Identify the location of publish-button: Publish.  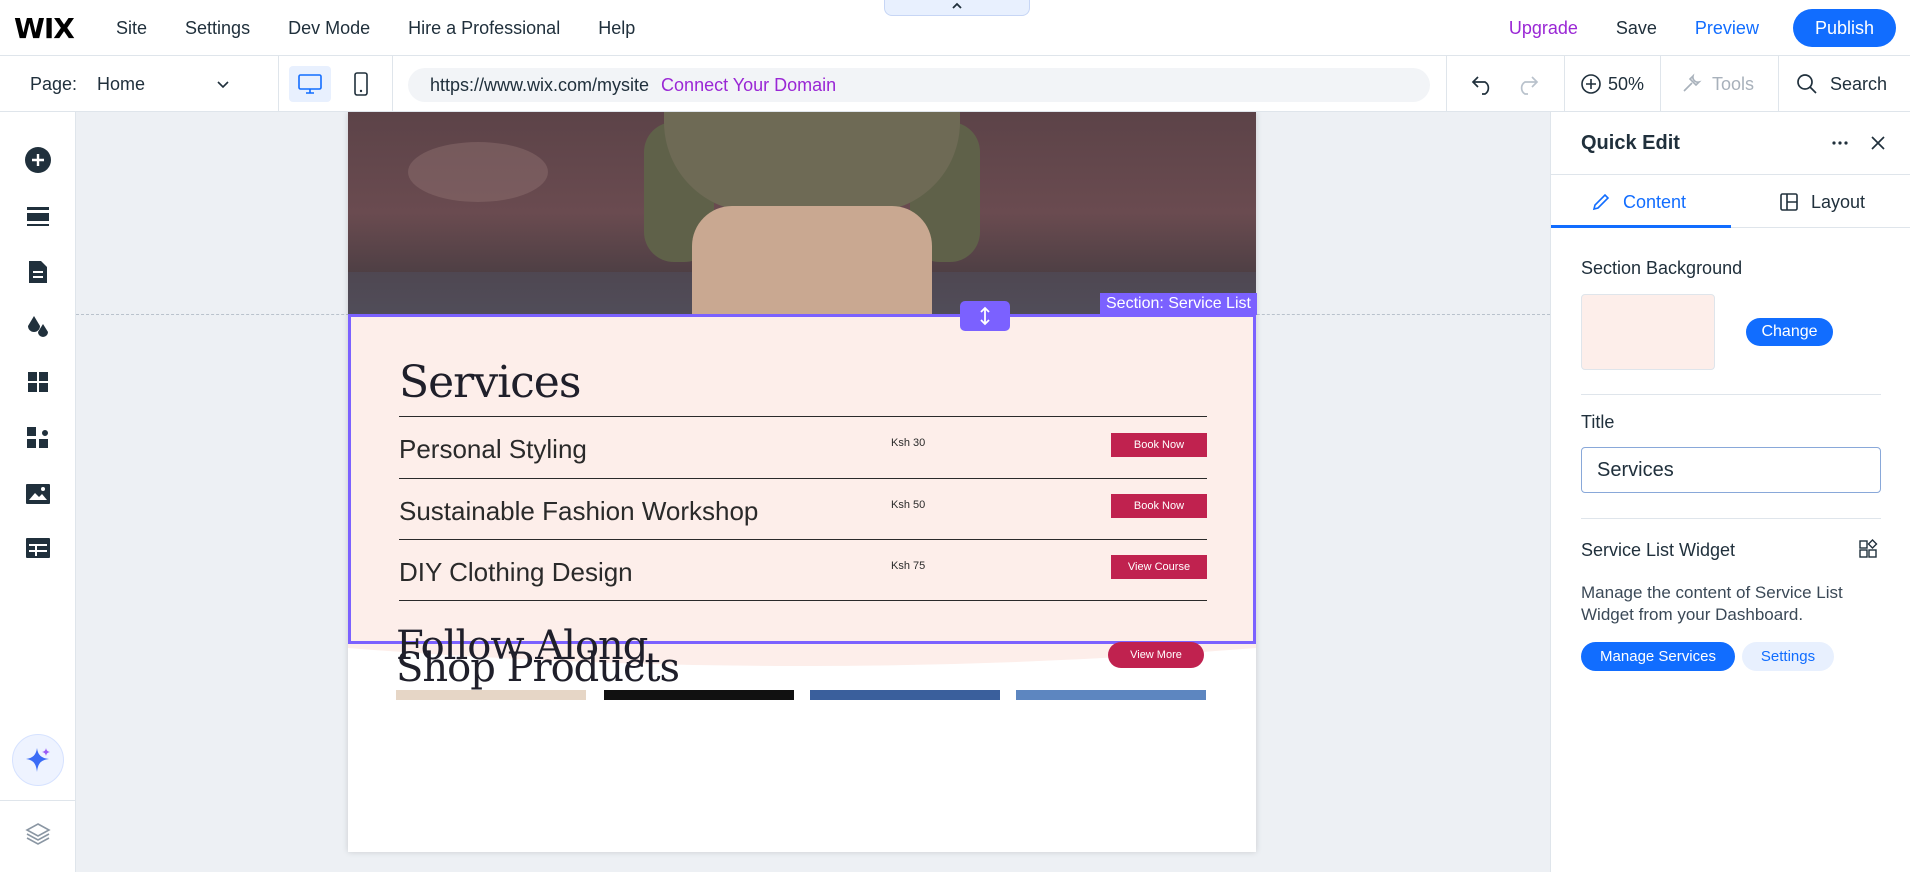
(1844, 28).